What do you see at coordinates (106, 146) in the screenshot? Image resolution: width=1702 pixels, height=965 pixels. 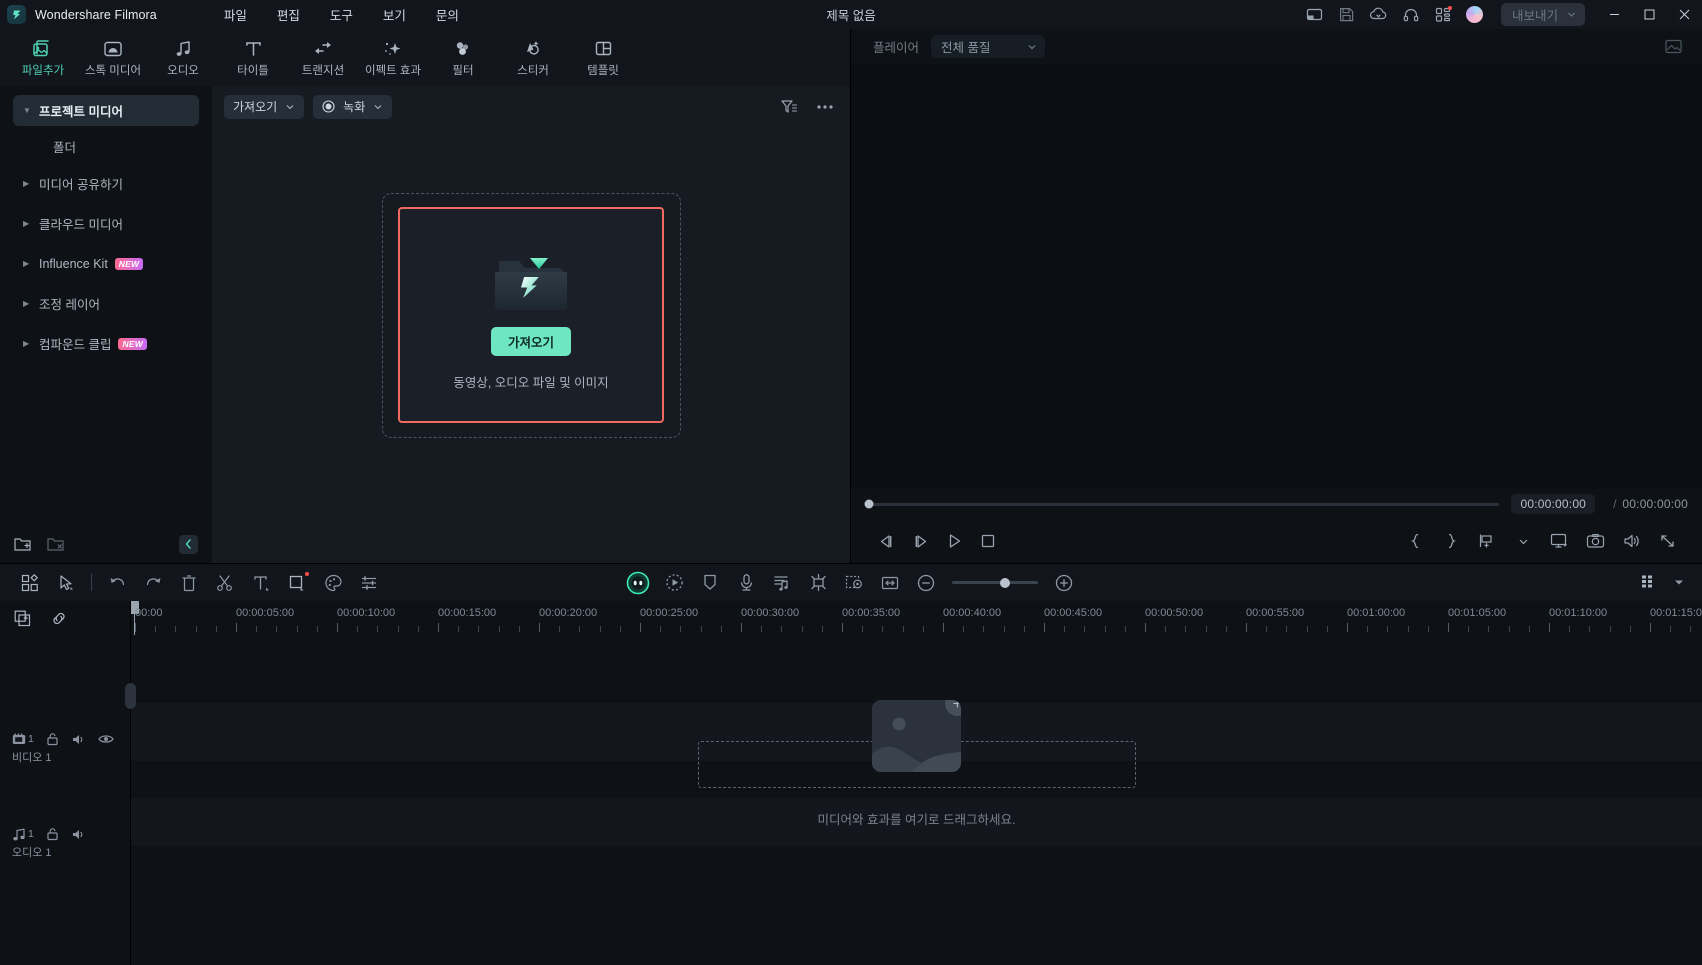 I see `sidebar-item-folder: 폴더` at bounding box center [106, 146].